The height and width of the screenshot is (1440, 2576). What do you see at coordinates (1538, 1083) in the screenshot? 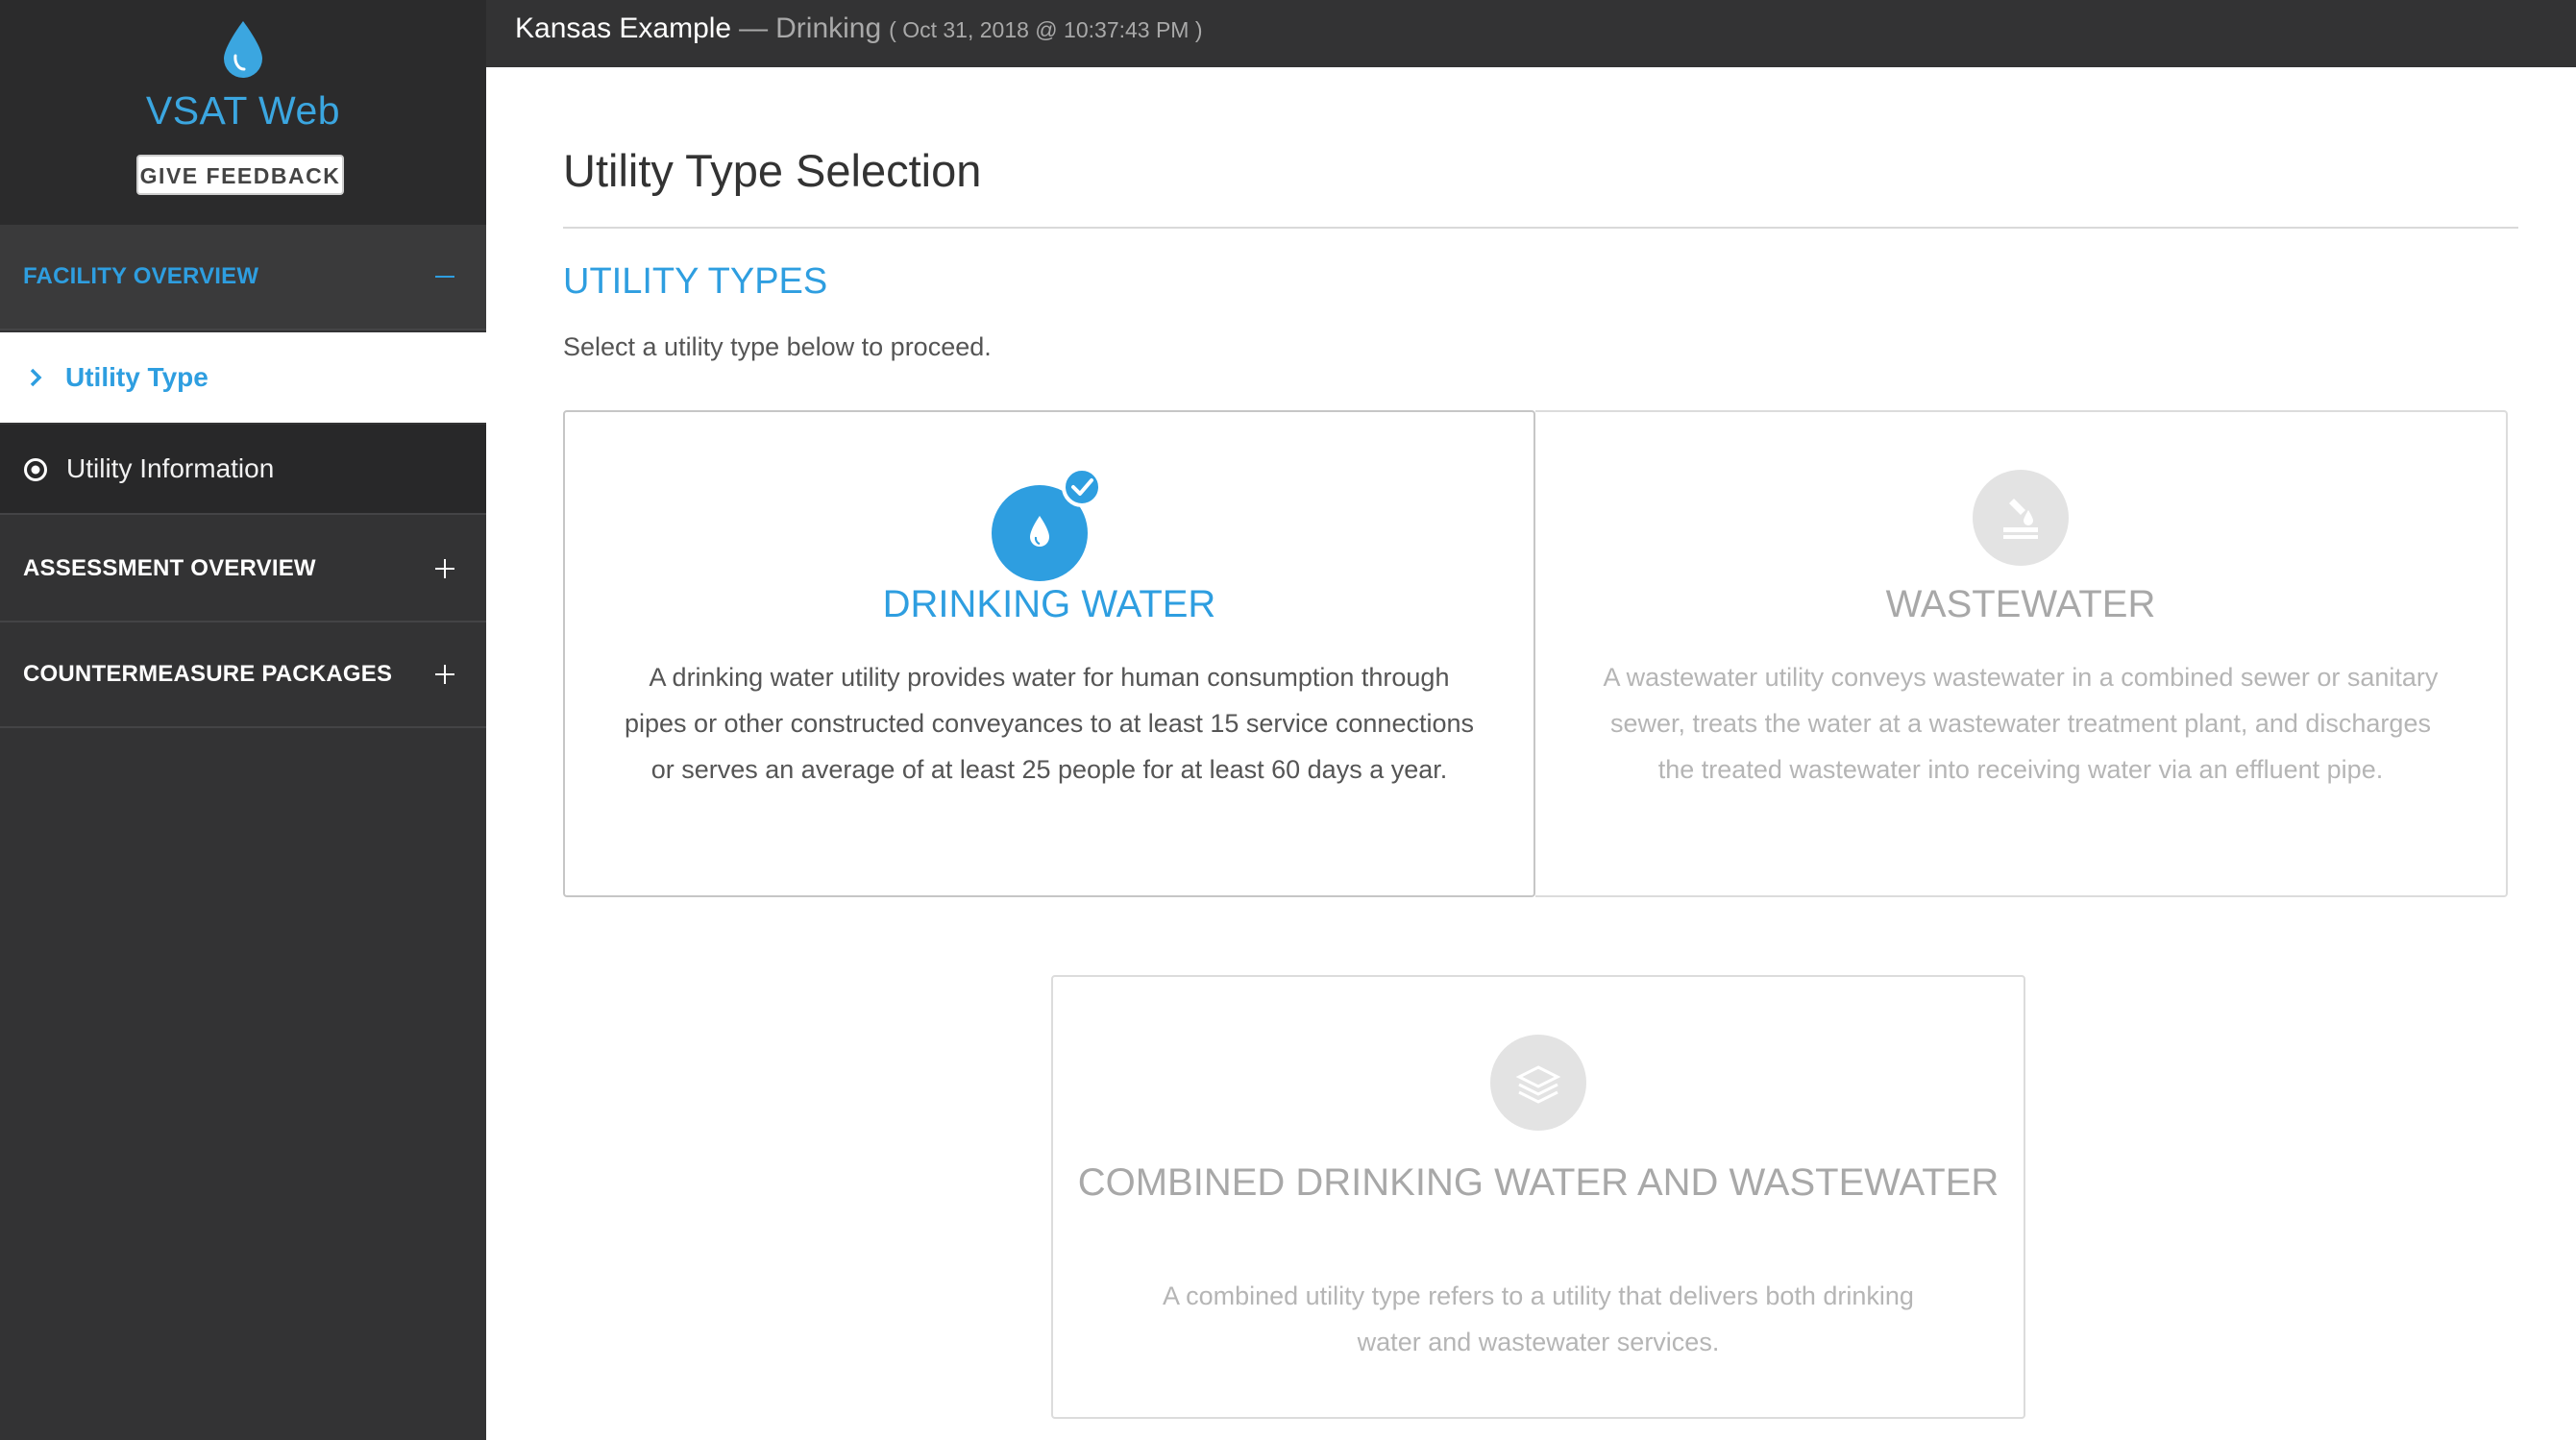
I see `layers-icon` at bounding box center [1538, 1083].